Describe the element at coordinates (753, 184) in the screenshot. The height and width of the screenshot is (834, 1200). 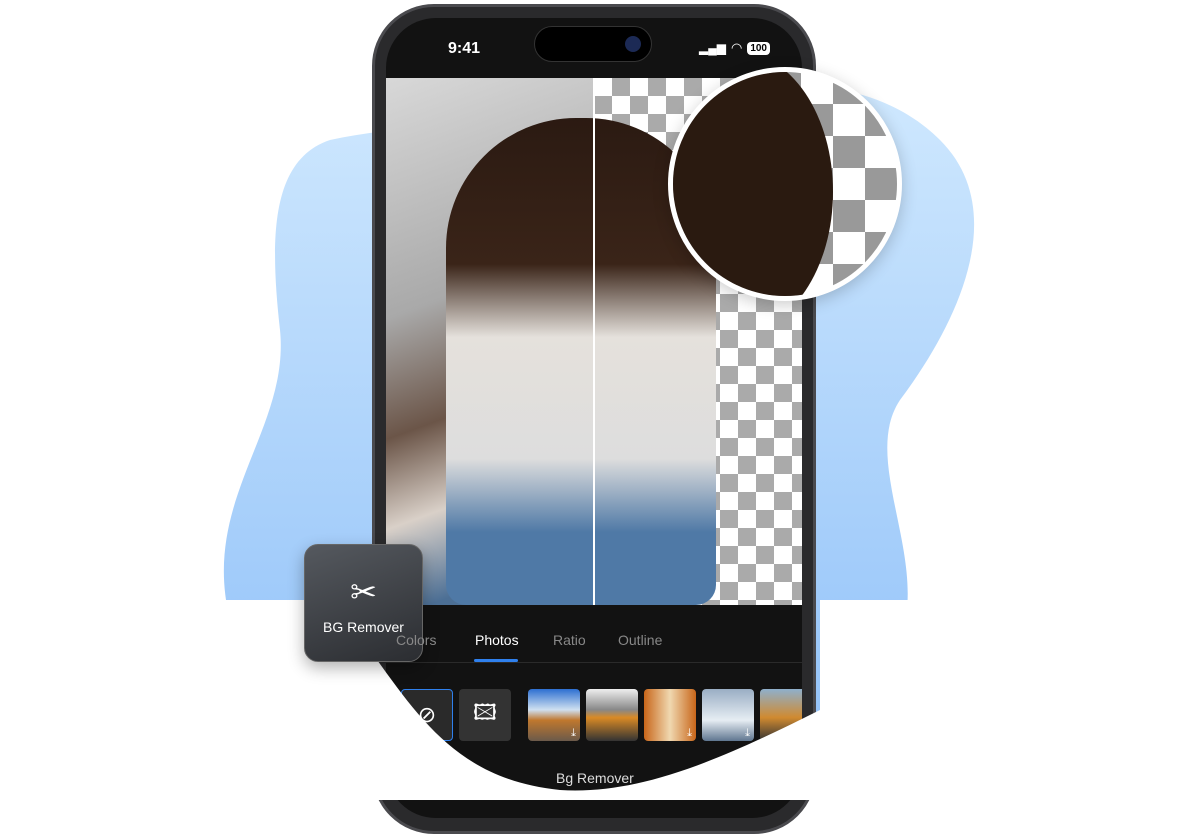
I see `hair-detail` at that location.